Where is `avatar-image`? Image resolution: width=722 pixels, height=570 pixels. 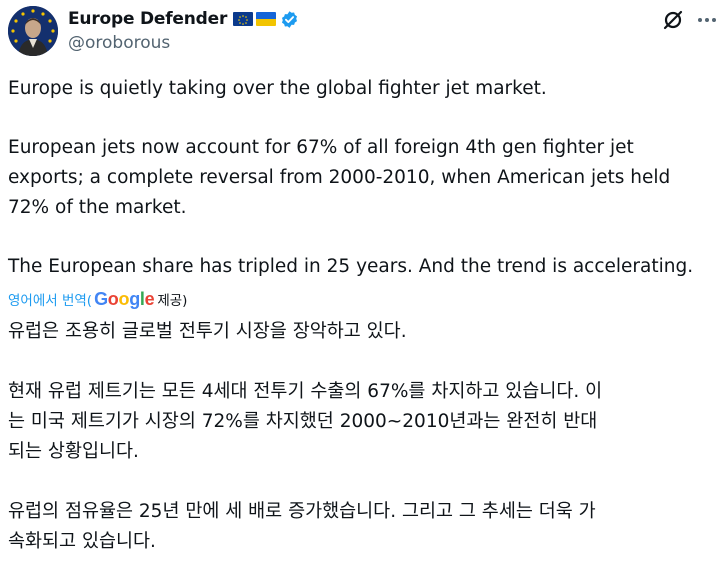
avatar-image is located at coordinates (33, 31).